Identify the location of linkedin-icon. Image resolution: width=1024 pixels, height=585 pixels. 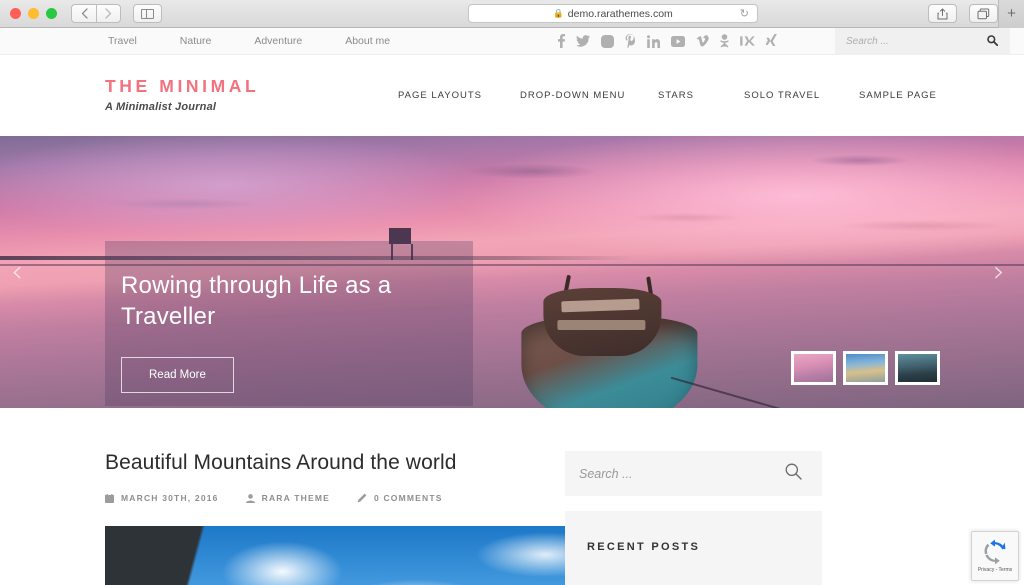
(653, 41).